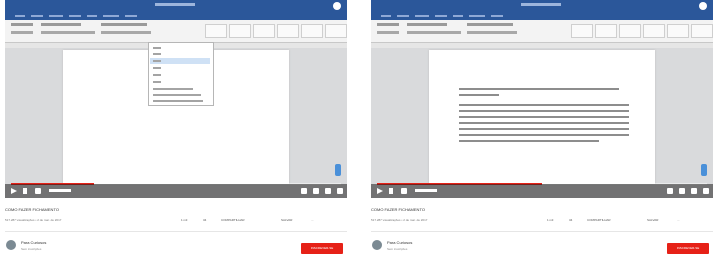  Describe the element at coordinates (181, 74) in the screenshot. I see `line-spacing-dropdown` at that location.